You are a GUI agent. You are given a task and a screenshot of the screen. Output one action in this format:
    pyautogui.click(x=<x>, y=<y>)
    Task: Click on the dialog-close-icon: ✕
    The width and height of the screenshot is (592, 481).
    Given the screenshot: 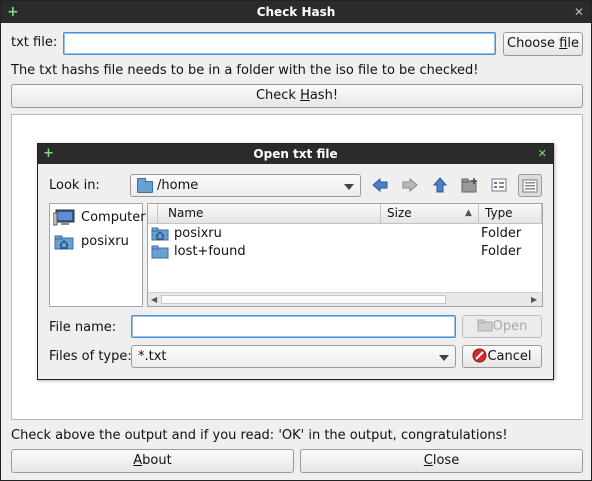 What is the action you would take?
    pyautogui.click(x=542, y=154)
    